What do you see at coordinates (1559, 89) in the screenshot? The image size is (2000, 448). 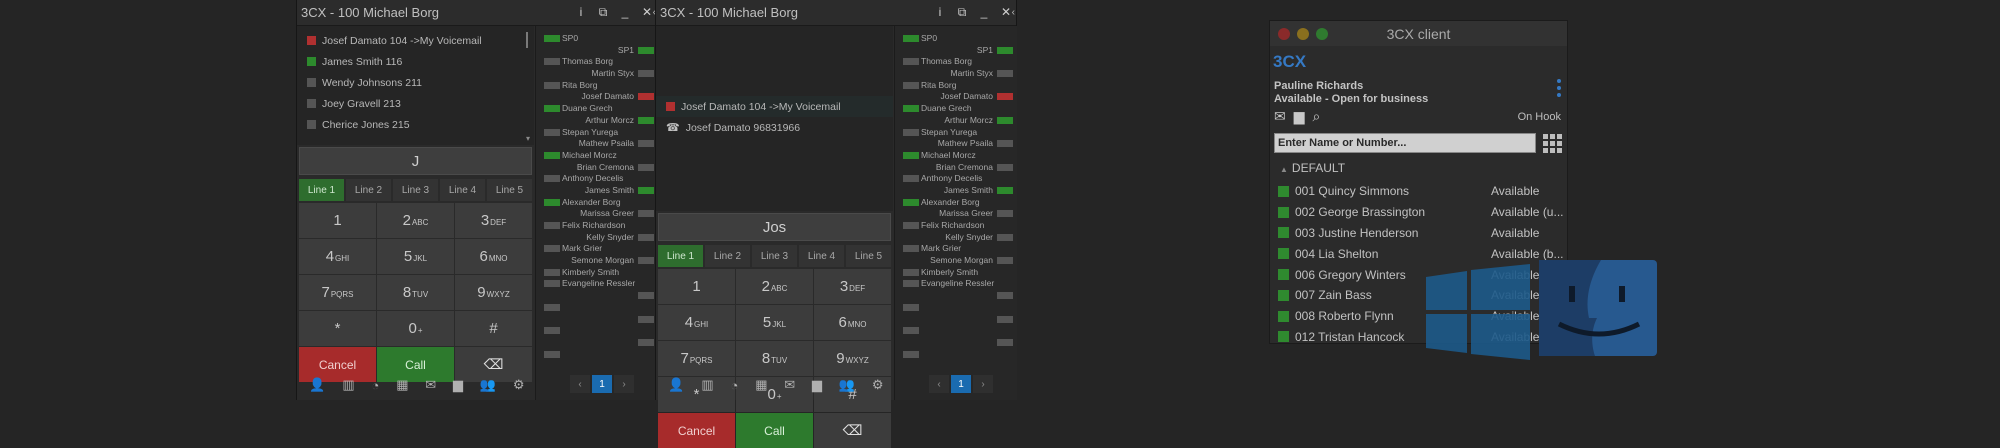 I see `more-menu-icon` at bounding box center [1559, 89].